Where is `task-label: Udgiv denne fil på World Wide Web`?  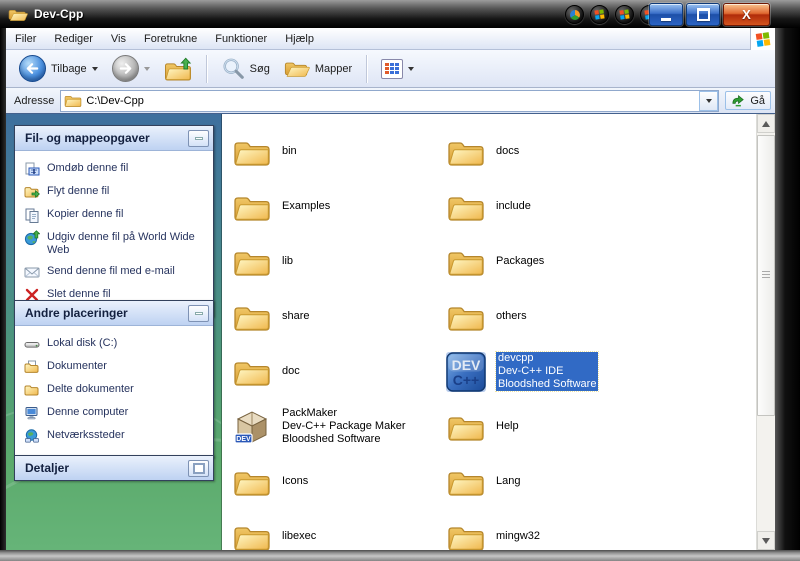
task-label: Udgiv denne fil på World Wide Web is located at coordinates (121, 243).